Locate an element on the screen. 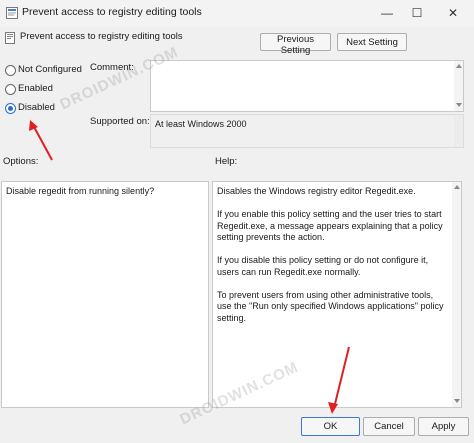  radio-enabled-circle is located at coordinates (10, 89).